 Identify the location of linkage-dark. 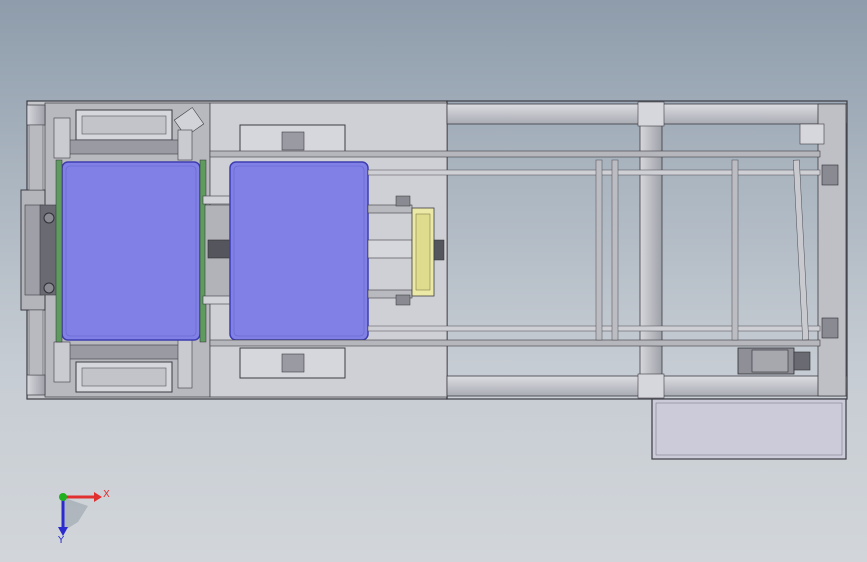
(220, 249).